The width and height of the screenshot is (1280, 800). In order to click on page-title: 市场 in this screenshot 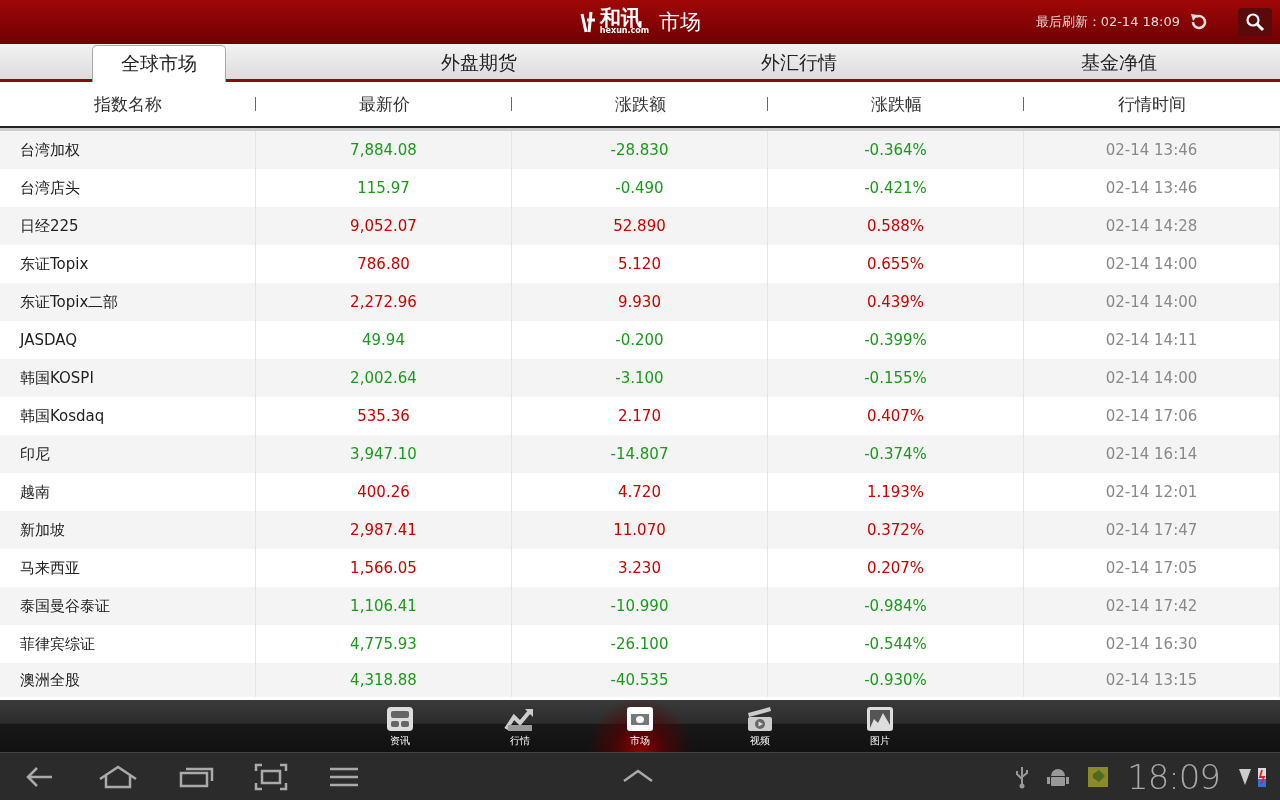, I will do `click(680, 22)`.